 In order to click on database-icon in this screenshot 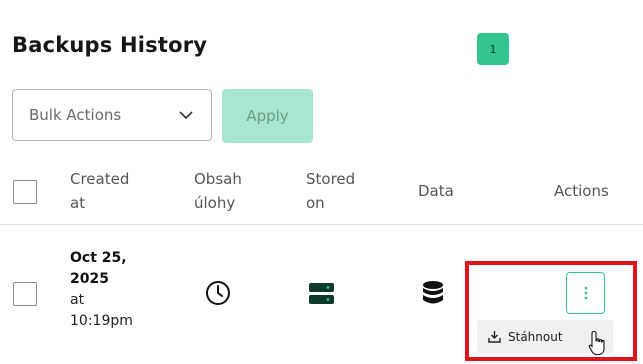, I will do `click(433, 292)`.